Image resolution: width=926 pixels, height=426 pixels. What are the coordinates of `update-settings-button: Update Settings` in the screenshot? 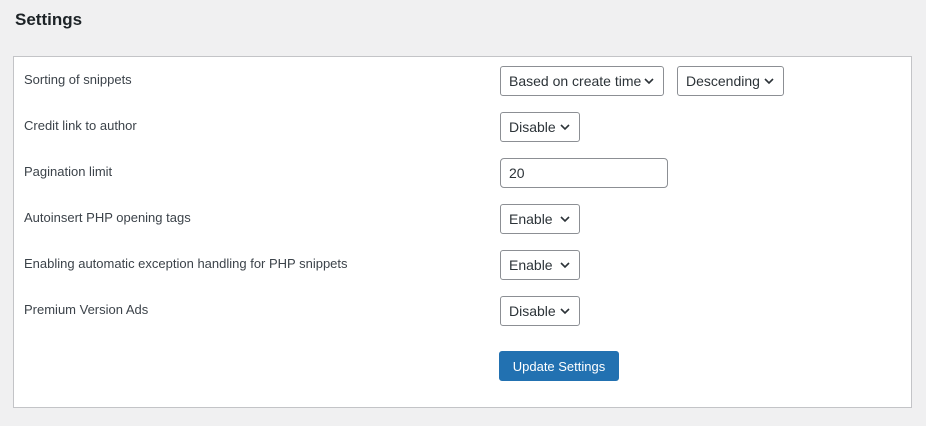 It's located at (559, 366).